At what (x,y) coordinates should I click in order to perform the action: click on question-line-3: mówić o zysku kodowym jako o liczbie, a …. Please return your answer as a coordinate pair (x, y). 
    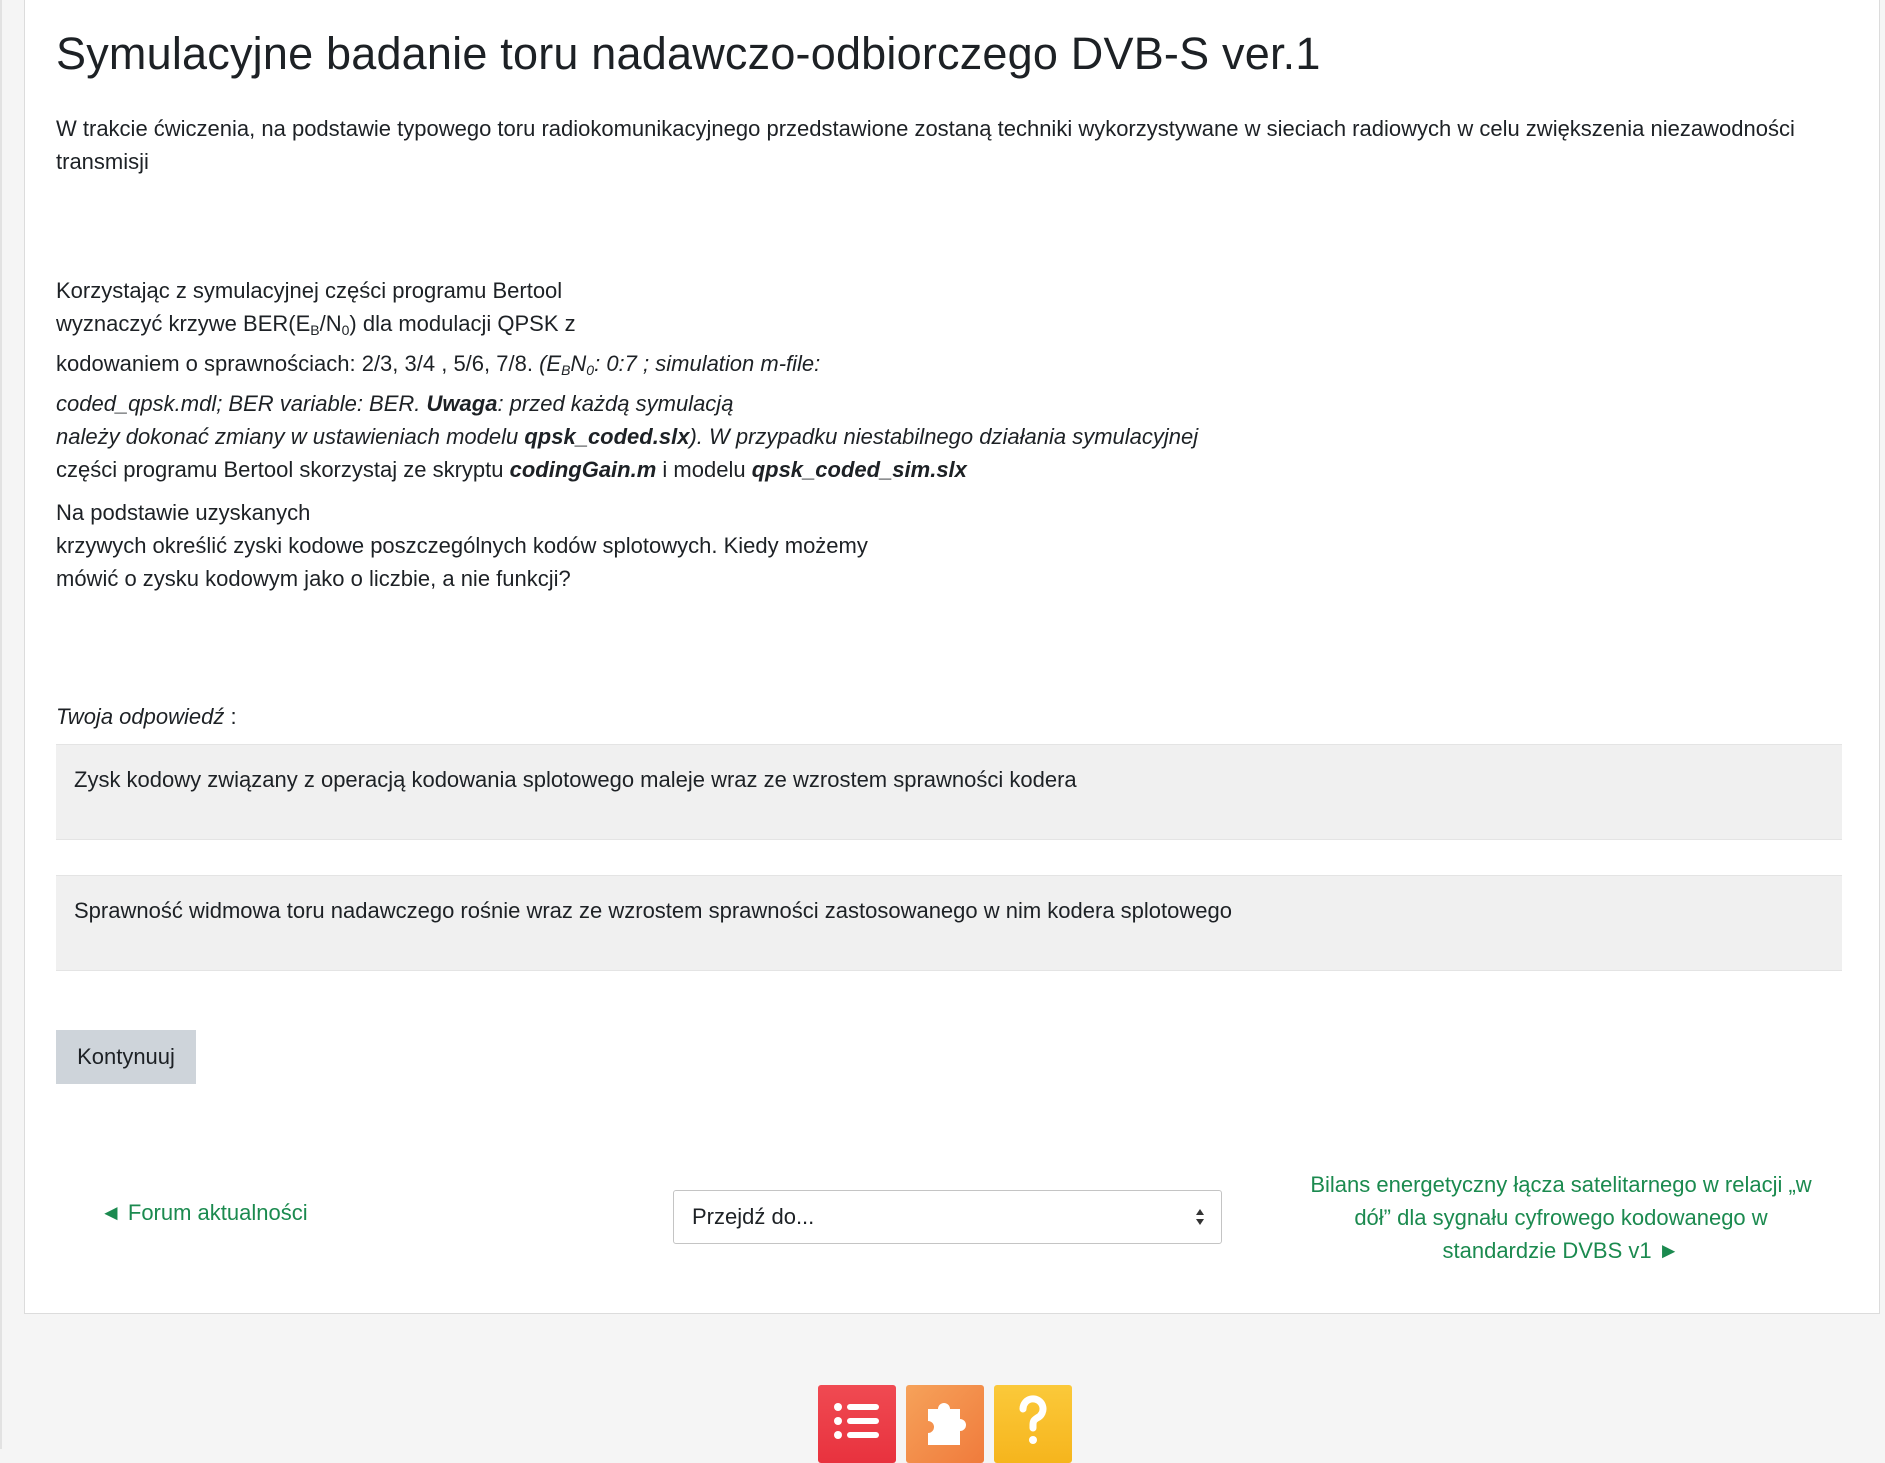
    Looking at the image, I should click on (313, 578).